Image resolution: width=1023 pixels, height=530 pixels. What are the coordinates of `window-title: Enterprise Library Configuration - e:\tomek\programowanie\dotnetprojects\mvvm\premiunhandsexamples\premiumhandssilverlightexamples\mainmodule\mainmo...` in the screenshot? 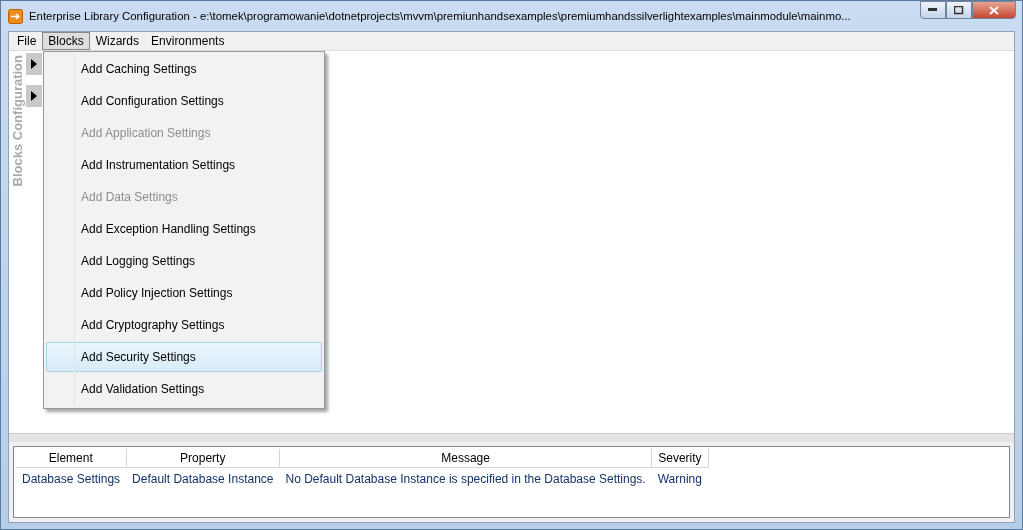 It's located at (440, 16).